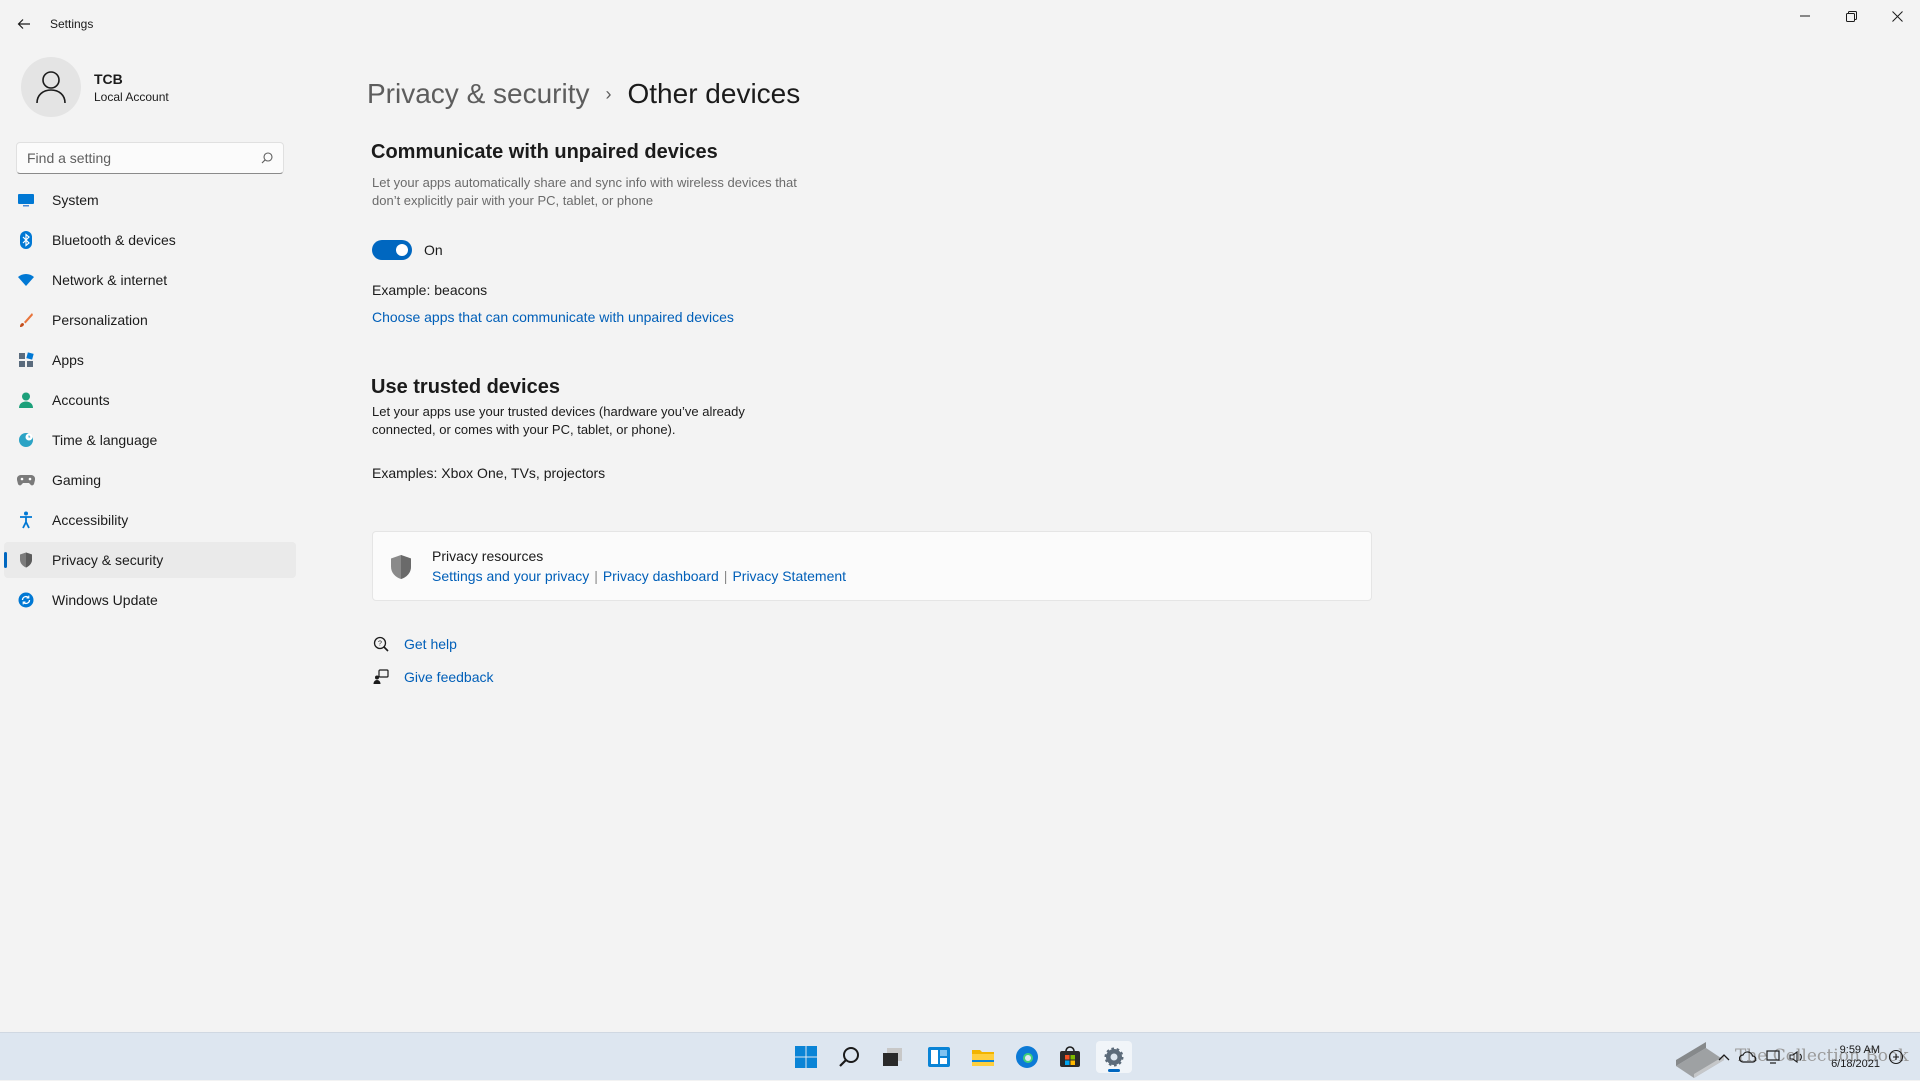 The height and width of the screenshot is (1081, 1920). I want to click on sidebar-item-network: Network & internet, so click(150, 280).